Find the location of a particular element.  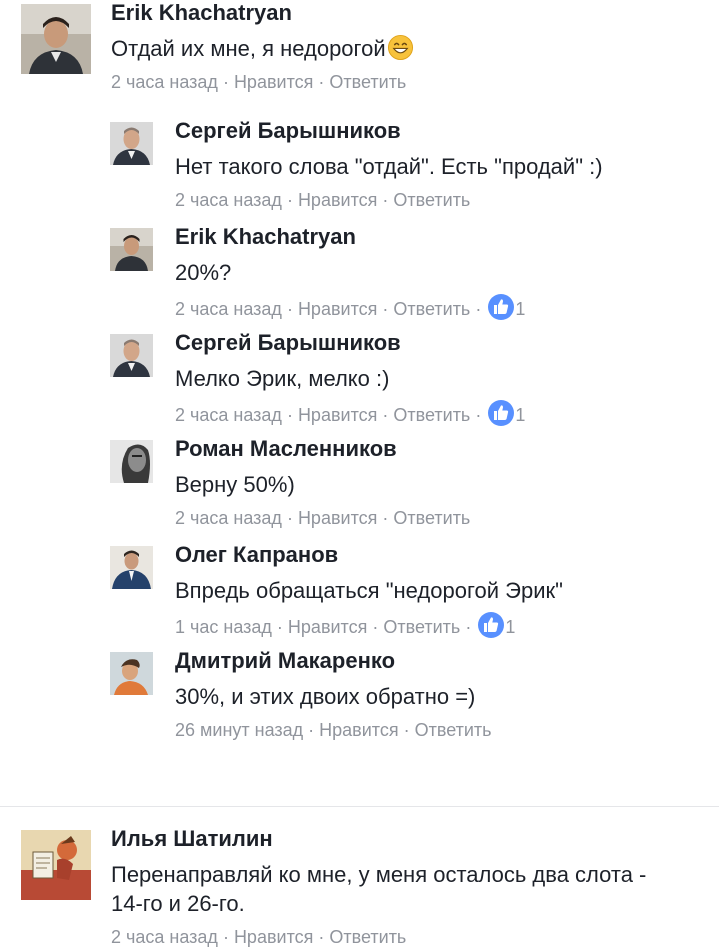

comment-time: 26 минут назад is located at coordinates (239, 730).